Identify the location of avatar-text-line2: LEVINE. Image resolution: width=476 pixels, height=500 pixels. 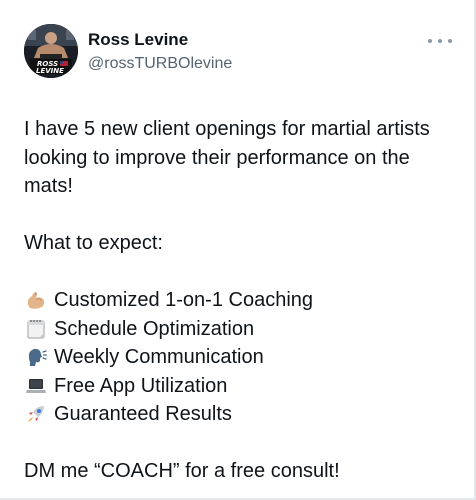
(50, 71).